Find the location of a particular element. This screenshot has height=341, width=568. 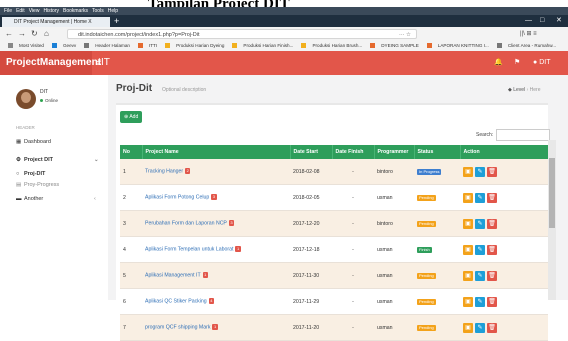

sidebar-item-proj-dit: ○ Proj-DIT is located at coordinates (30, 174).